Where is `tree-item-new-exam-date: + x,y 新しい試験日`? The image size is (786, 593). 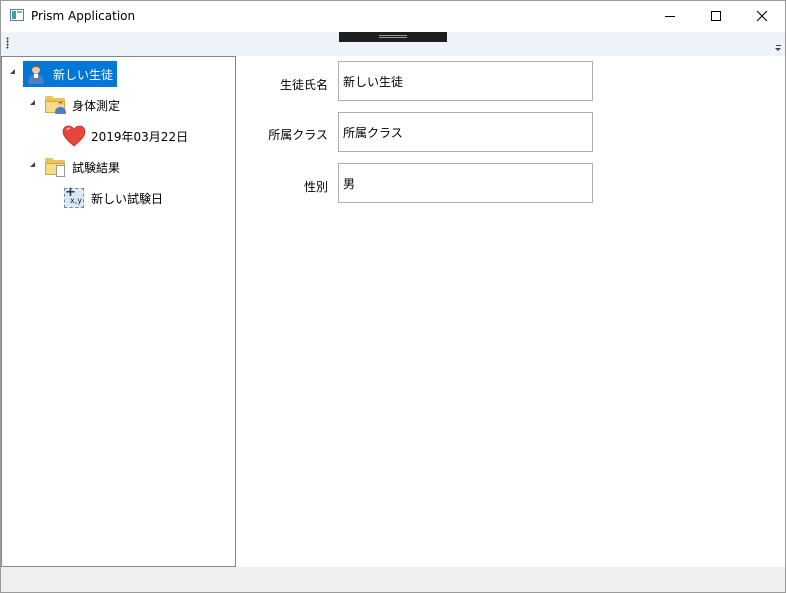
tree-item-new-exam-date: + x,y 新しい試験日 is located at coordinates (114, 198).